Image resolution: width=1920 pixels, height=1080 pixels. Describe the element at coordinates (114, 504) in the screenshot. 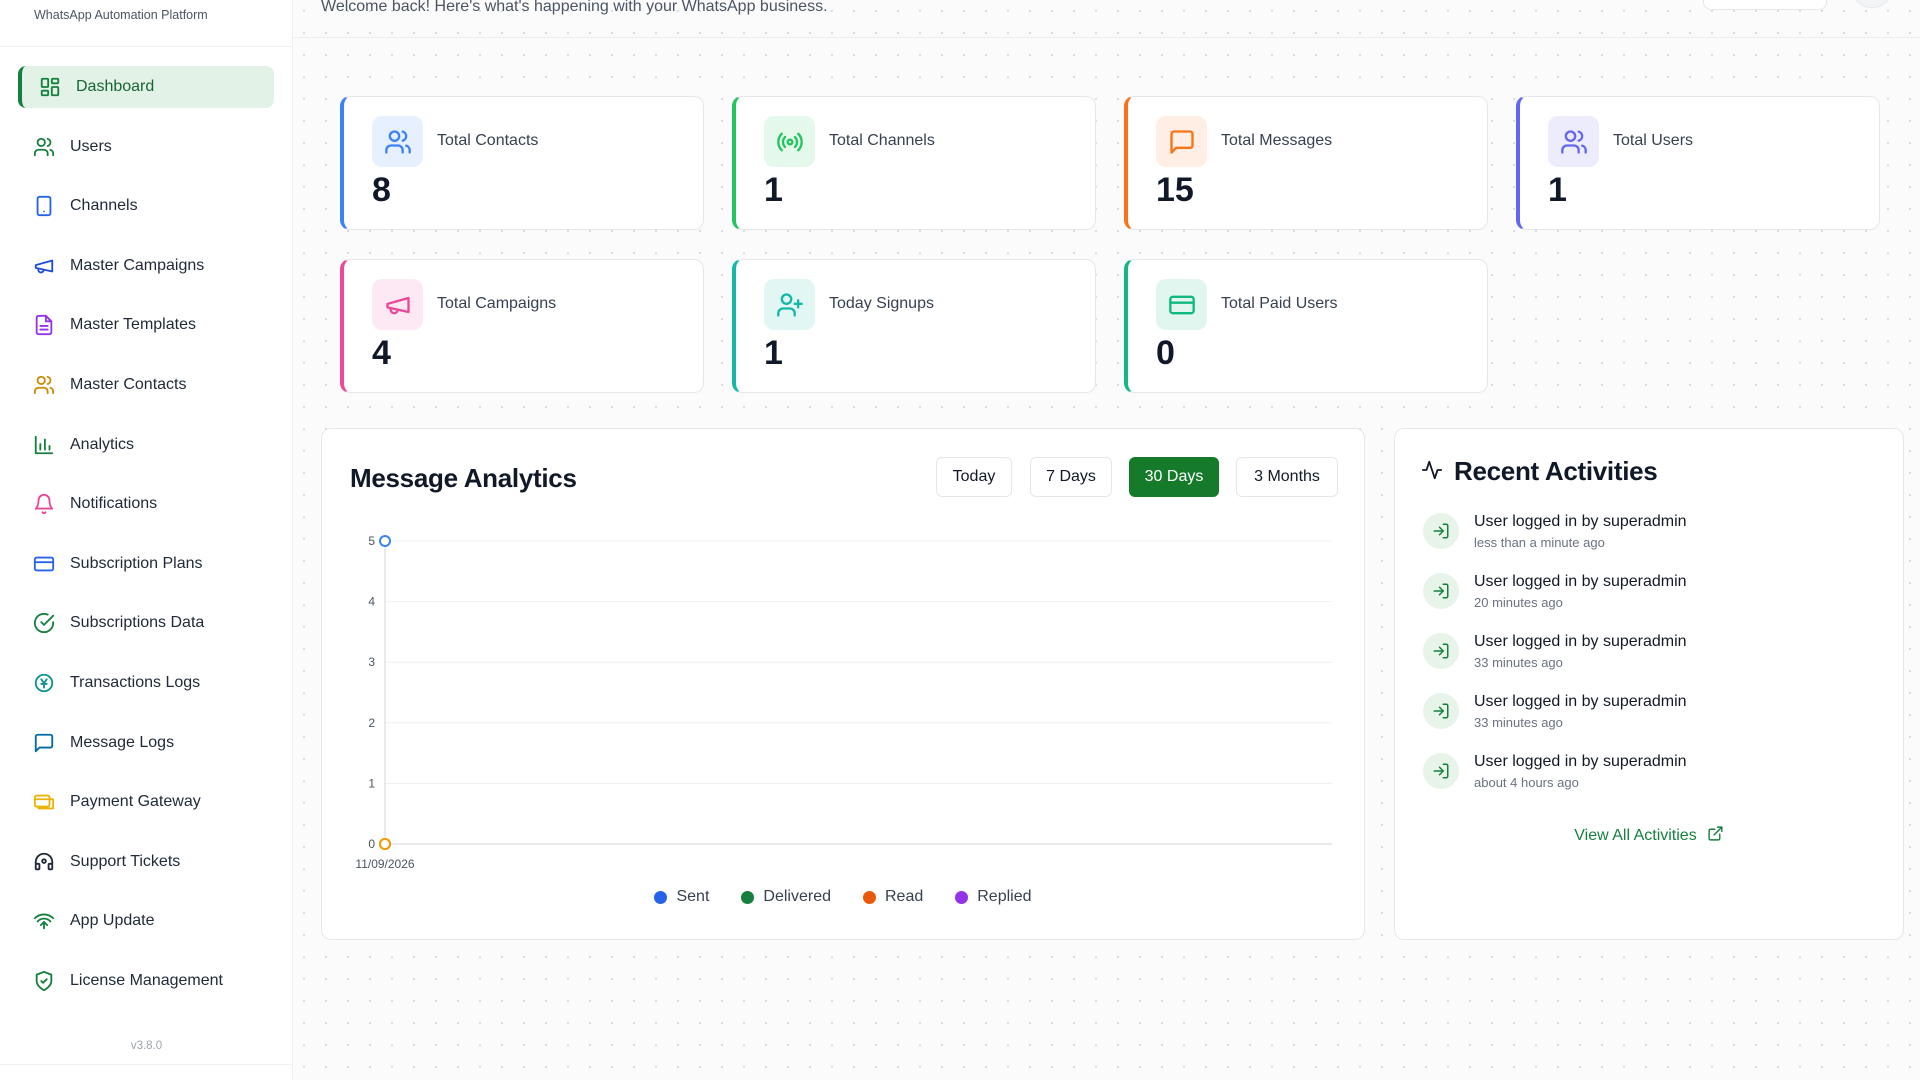

I see `sidebar-item-label: Notifications` at that location.